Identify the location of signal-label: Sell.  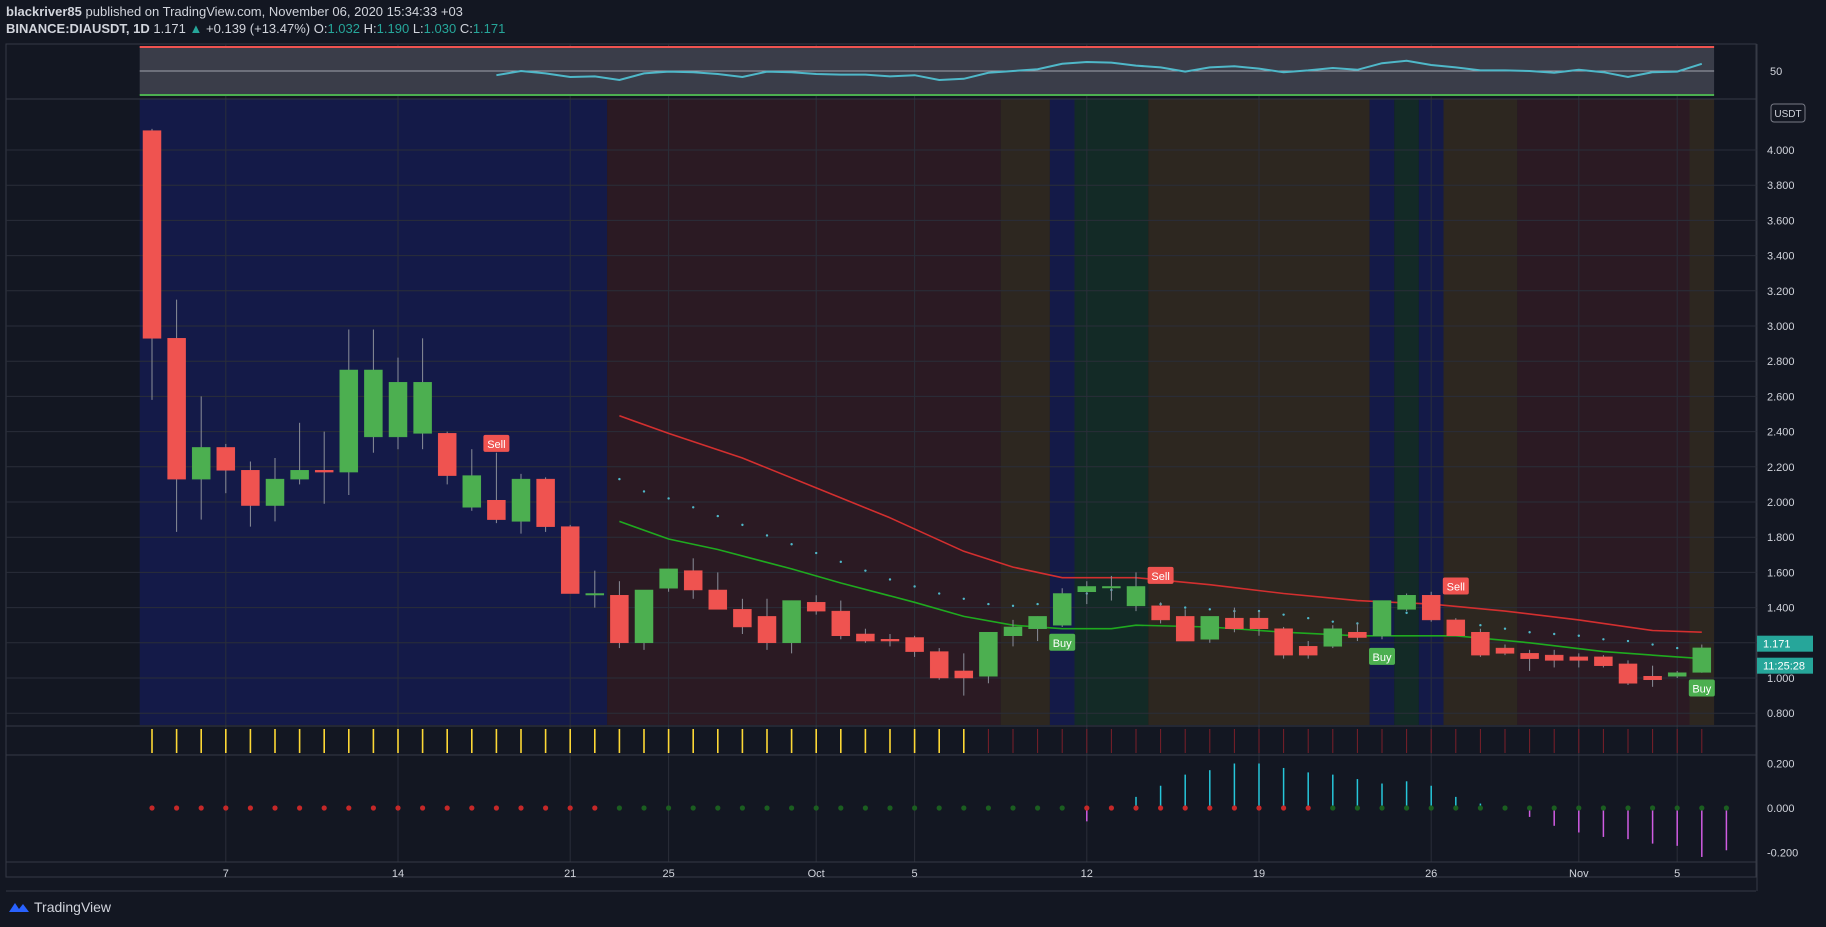
(1160, 577).